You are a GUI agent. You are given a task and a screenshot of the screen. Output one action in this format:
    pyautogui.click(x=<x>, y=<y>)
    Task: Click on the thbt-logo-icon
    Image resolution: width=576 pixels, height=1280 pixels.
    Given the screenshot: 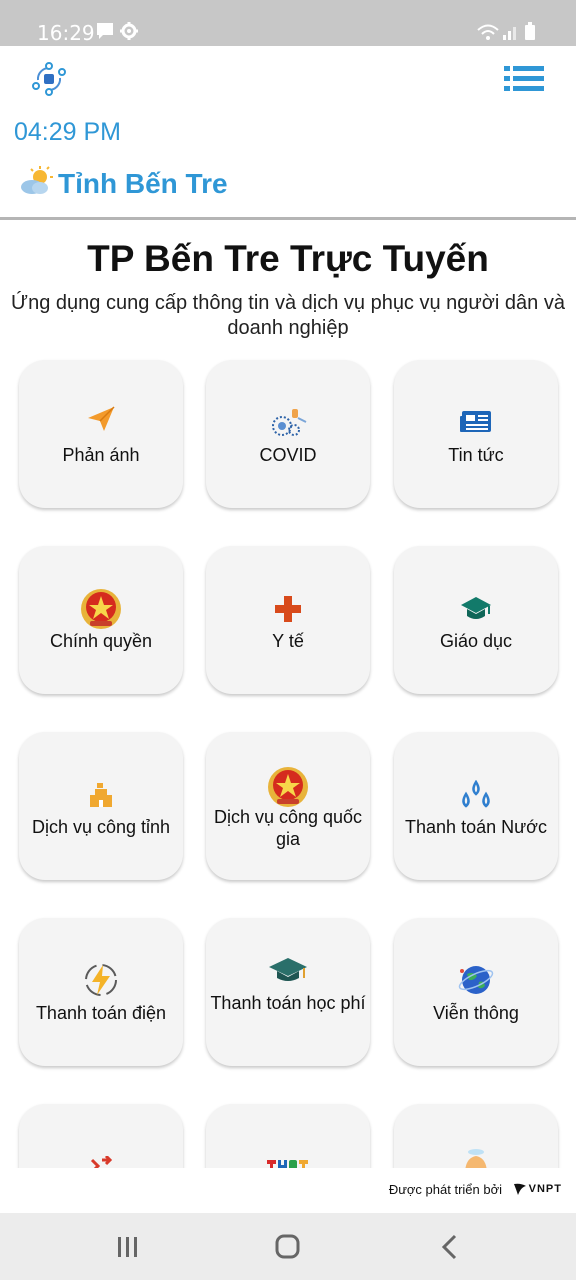 What is the action you would take?
    pyautogui.click(x=288, y=1162)
    